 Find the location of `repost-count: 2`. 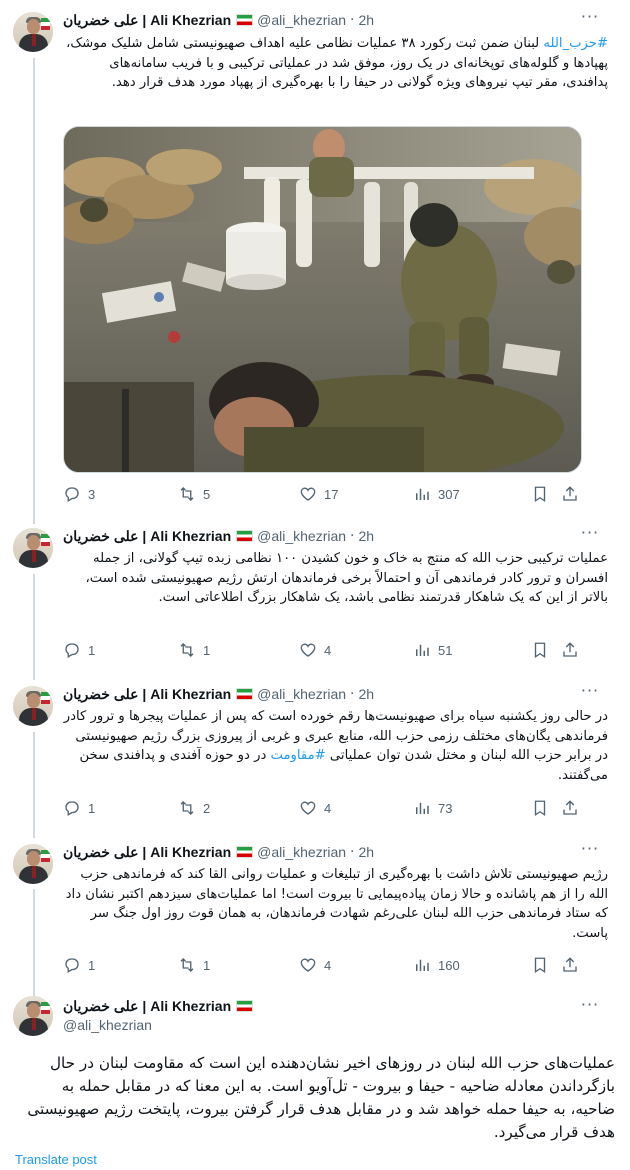

repost-count: 2 is located at coordinates (207, 808).